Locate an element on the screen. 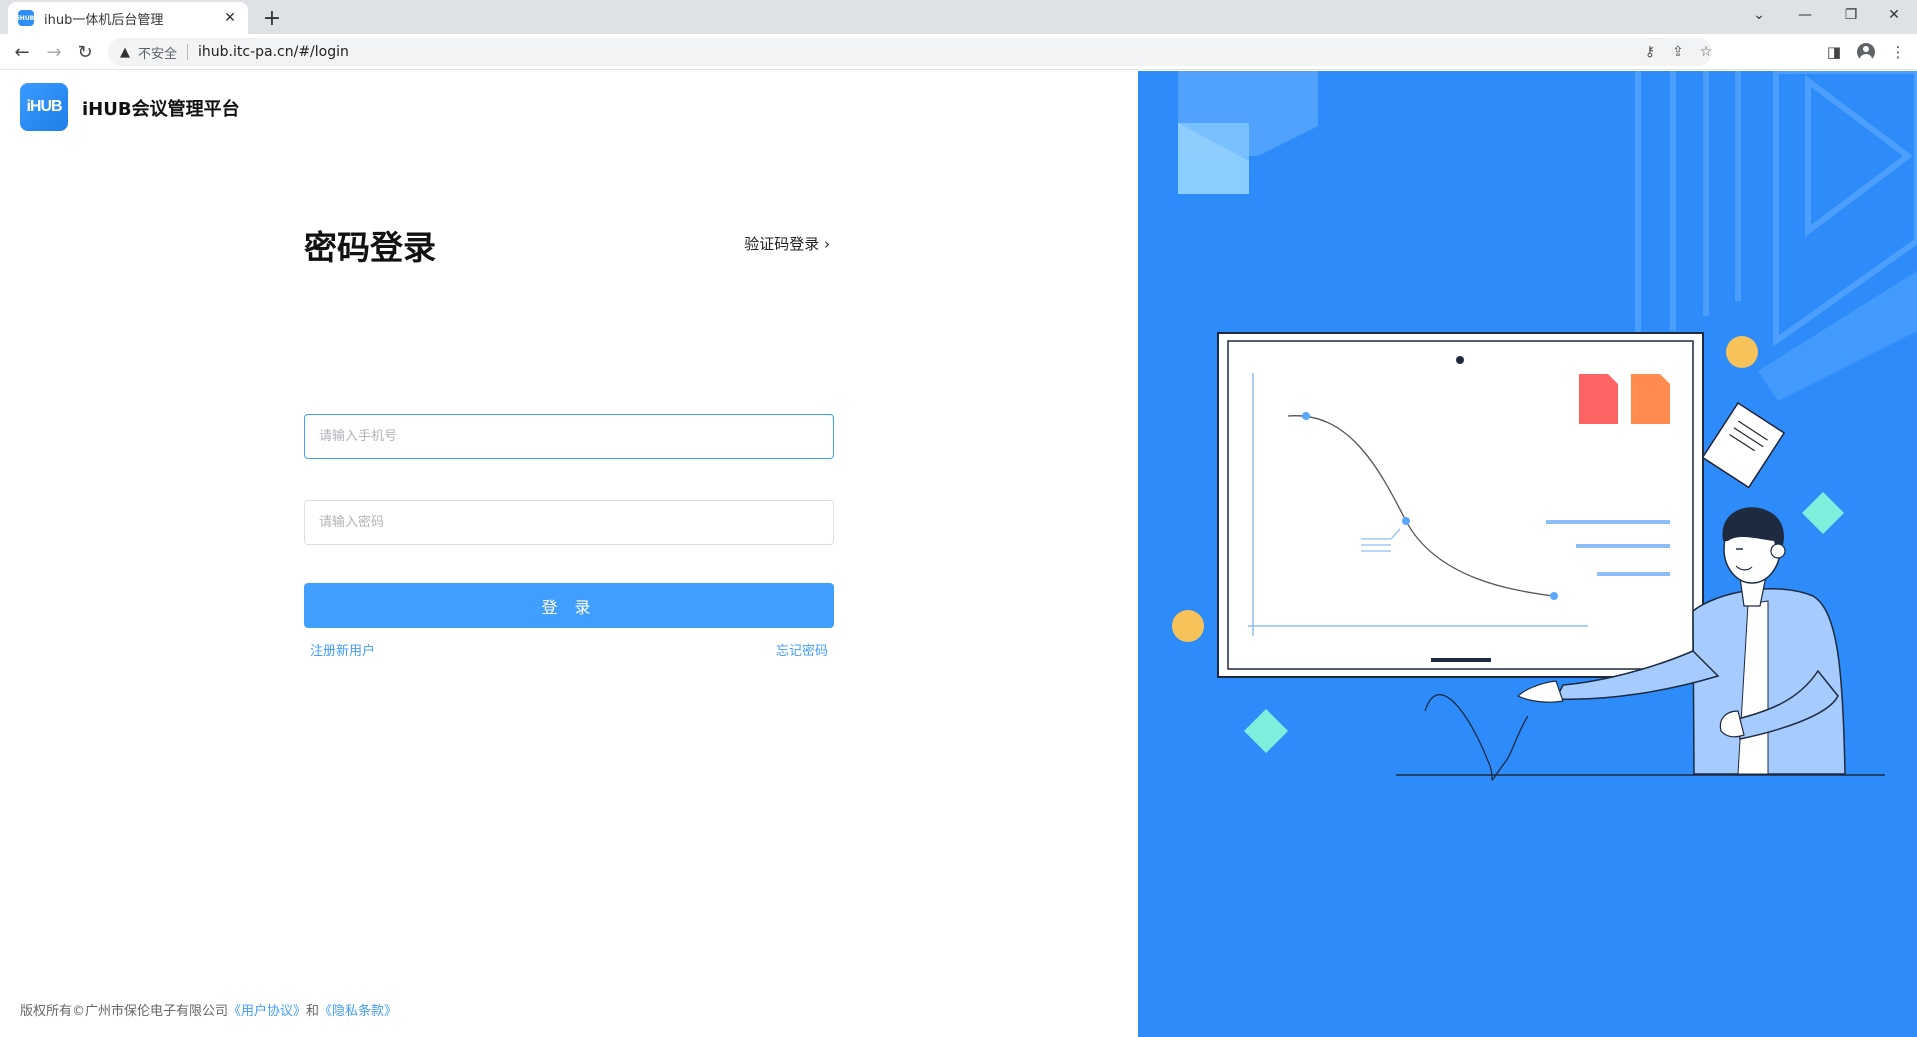 Image resolution: width=1917 pixels, height=1037 pixels. address-bar: ▲ 不安全 ihub.itc-pa.cn/#/login ⚷ ⇪ ☆ is located at coordinates (910, 52).